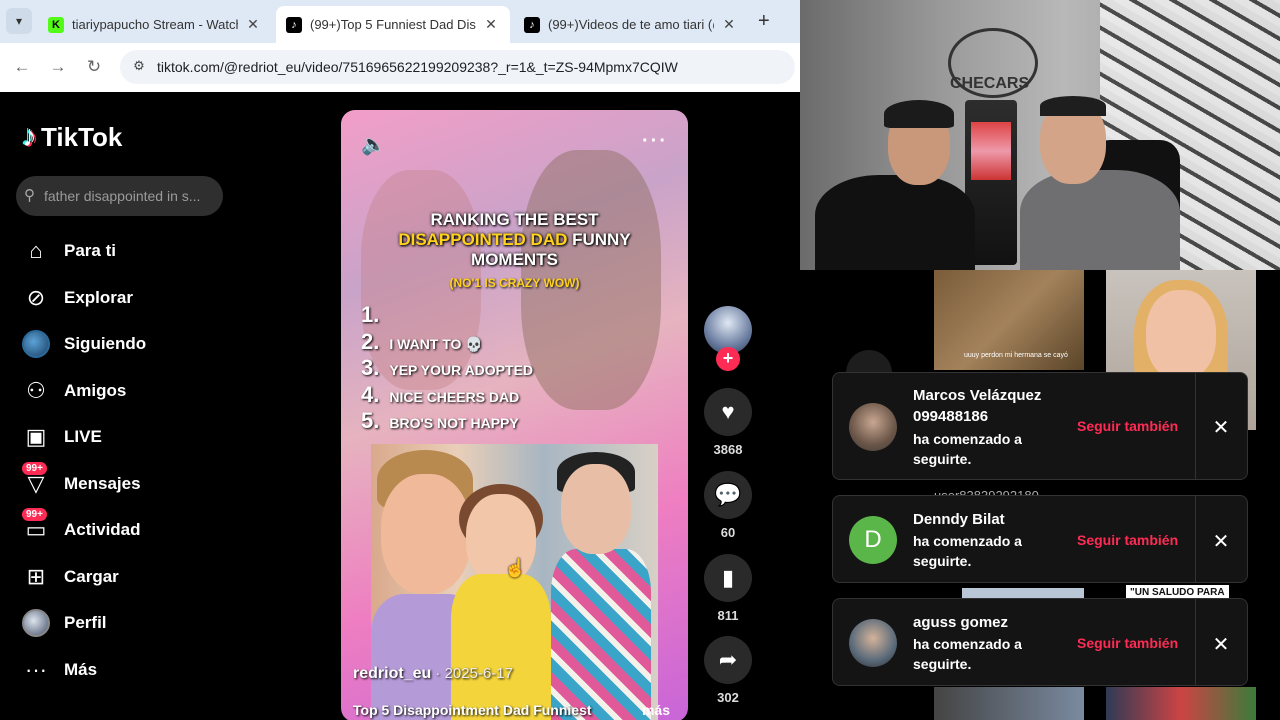  What do you see at coordinates (426, 534) in the screenshot?
I see `boy-face` at bounding box center [426, 534].